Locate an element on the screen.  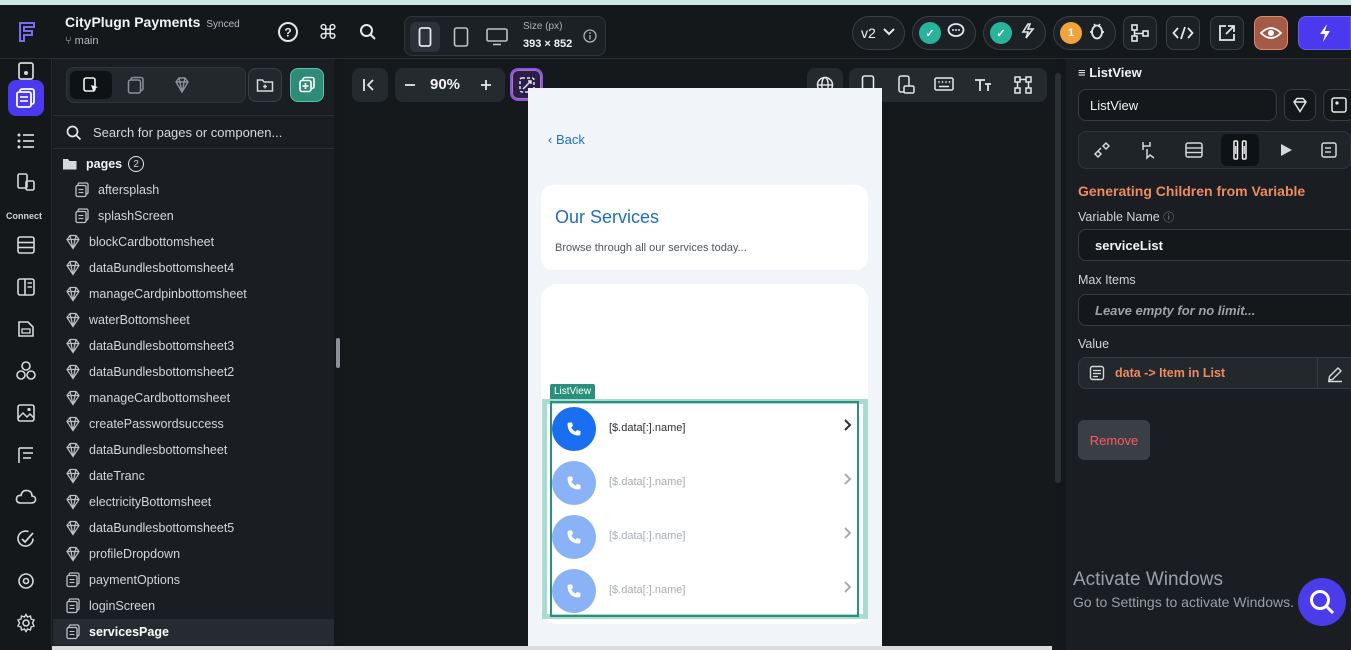
folder-label: pages is located at coordinates (104, 164).